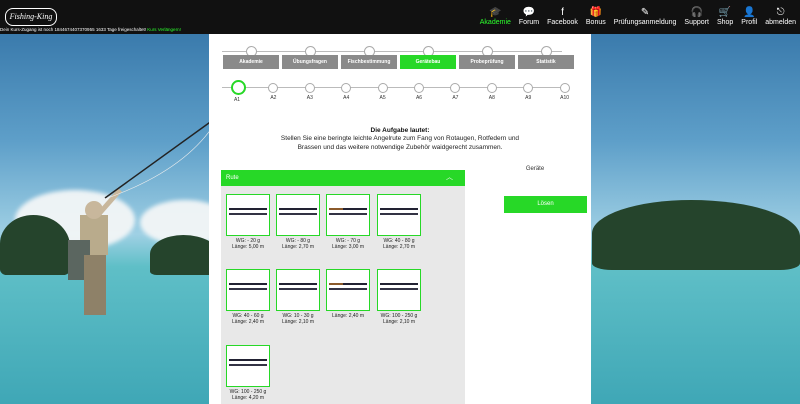 The image size is (800, 404). Describe the element at coordinates (346, 98) in the screenshot. I see `substep-label: A4` at that location.